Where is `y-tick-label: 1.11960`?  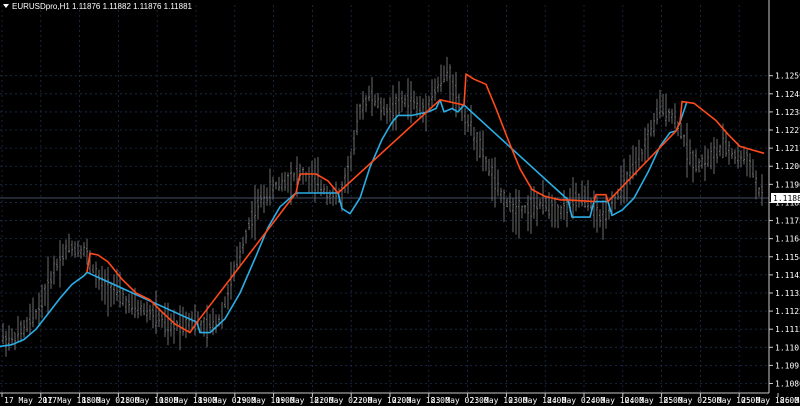
y-tick-label: 1.11960 is located at coordinates (787, 184).